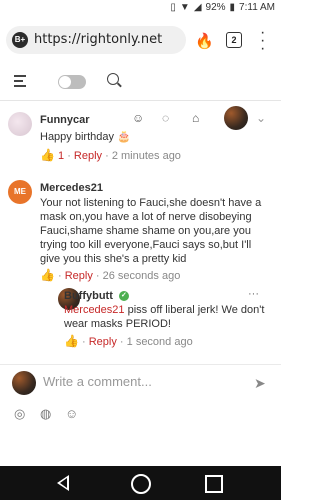 This screenshot has width=320, height=500. What do you see at coordinates (257, 7) in the screenshot?
I see `clock: 7:11 AM` at bounding box center [257, 7].